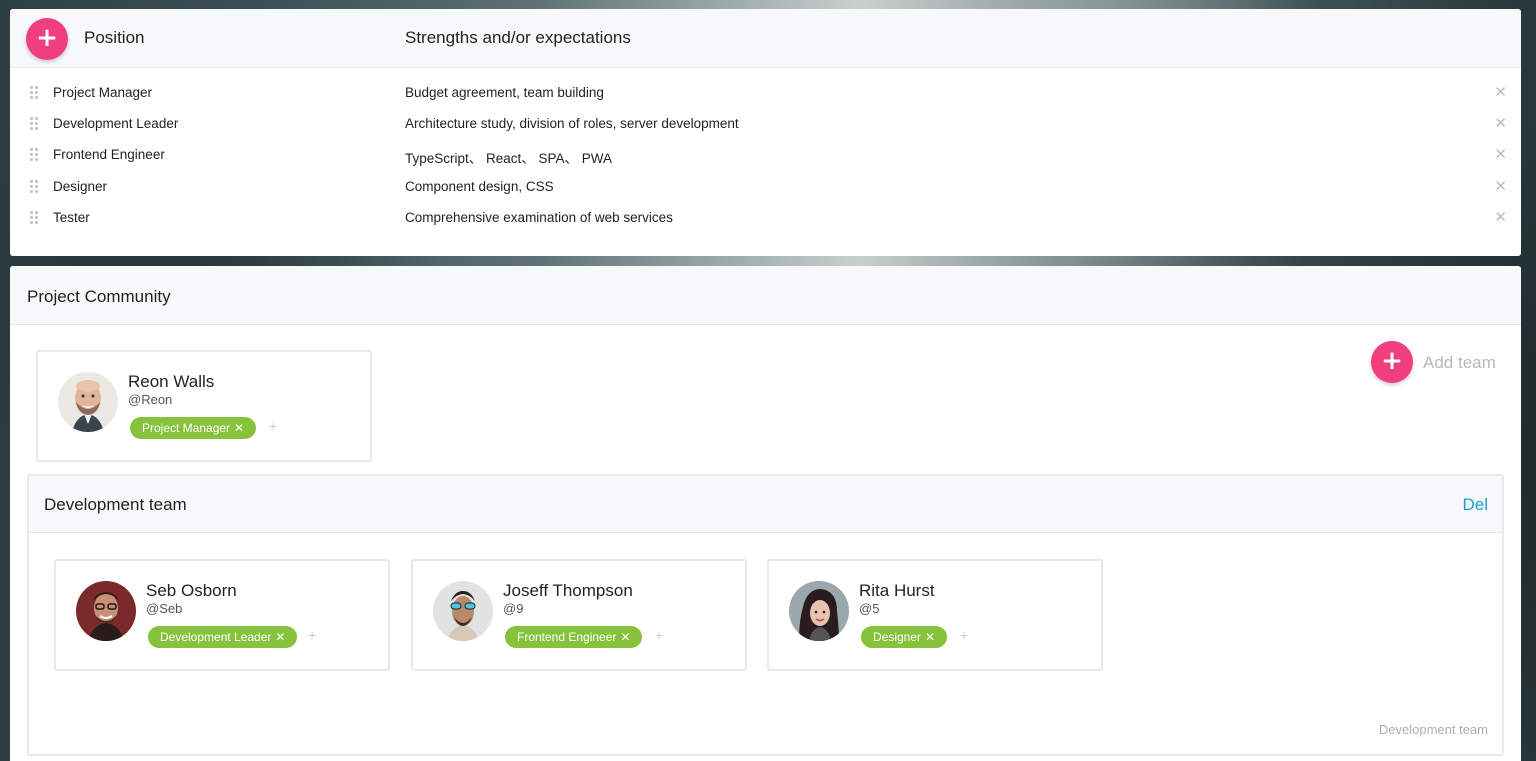 The image size is (1536, 761). Describe the element at coordinates (1433, 729) in the screenshot. I see `team-footer-label: Development team` at that location.